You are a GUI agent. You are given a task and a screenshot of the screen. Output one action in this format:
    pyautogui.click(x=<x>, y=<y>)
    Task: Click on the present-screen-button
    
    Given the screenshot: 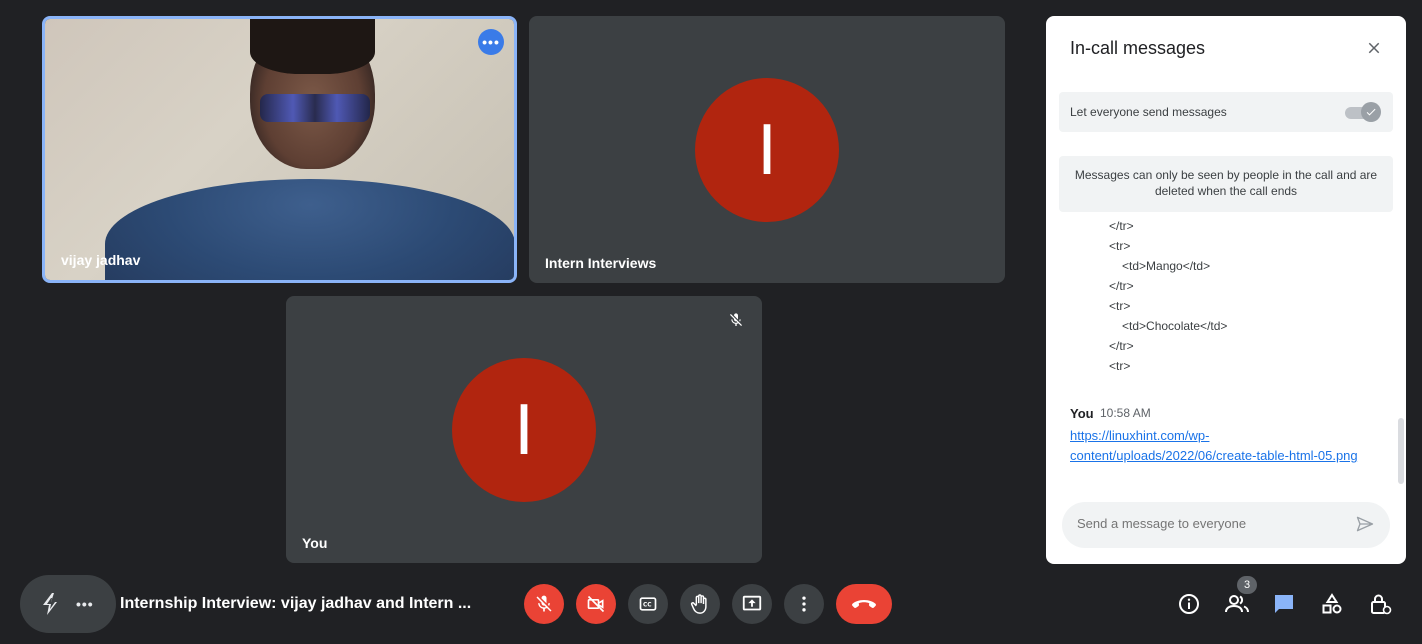 What is the action you would take?
    pyautogui.click(x=752, y=604)
    